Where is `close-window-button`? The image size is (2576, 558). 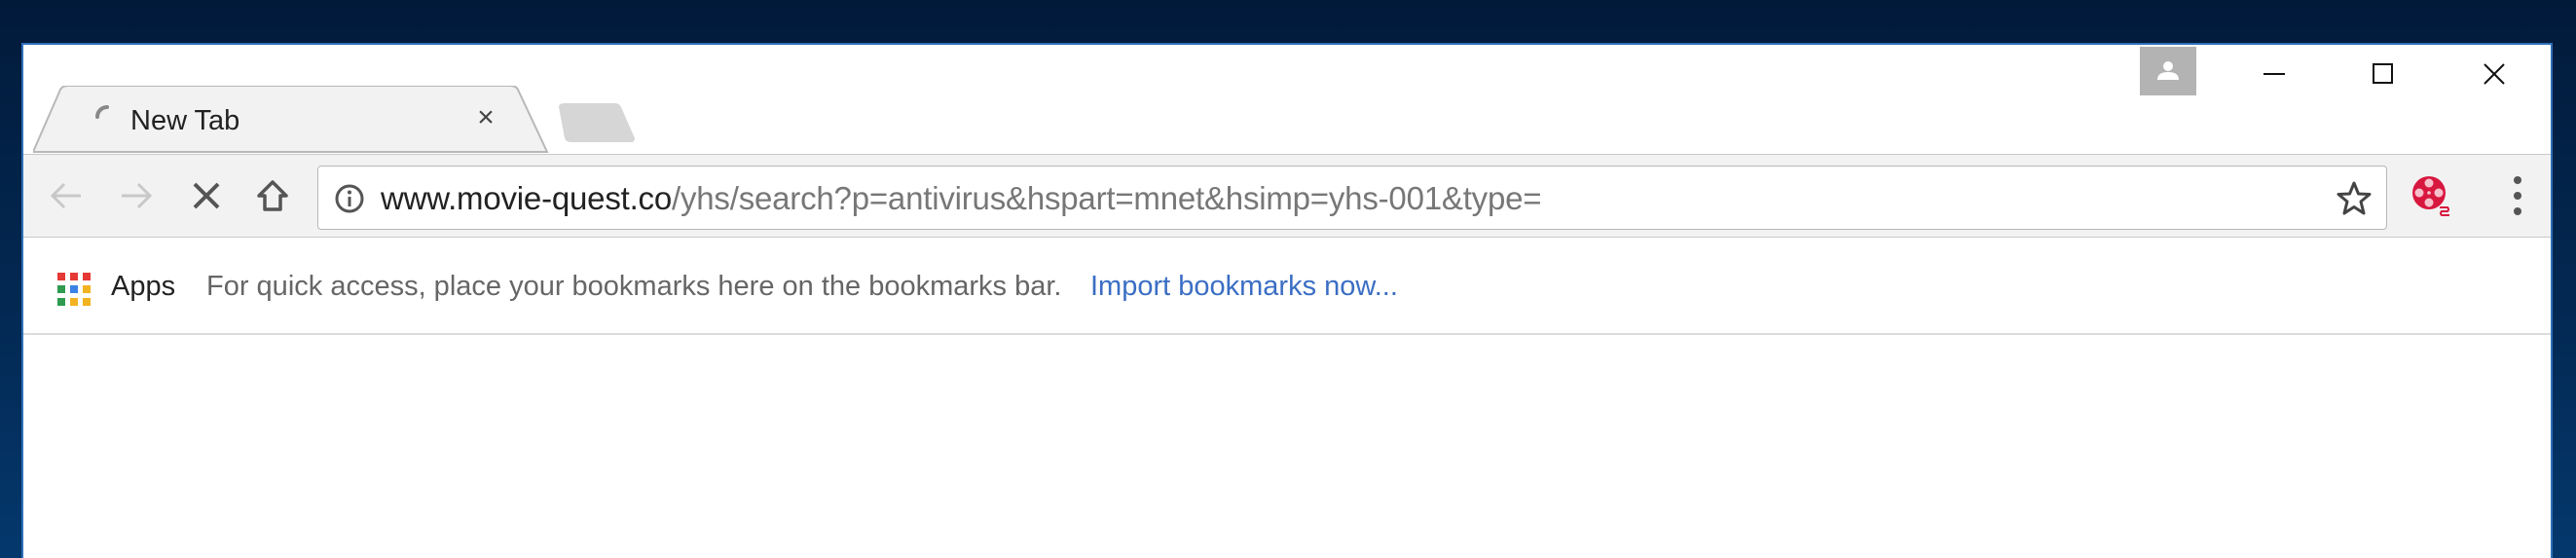
close-window-button is located at coordinates (2494, 74).